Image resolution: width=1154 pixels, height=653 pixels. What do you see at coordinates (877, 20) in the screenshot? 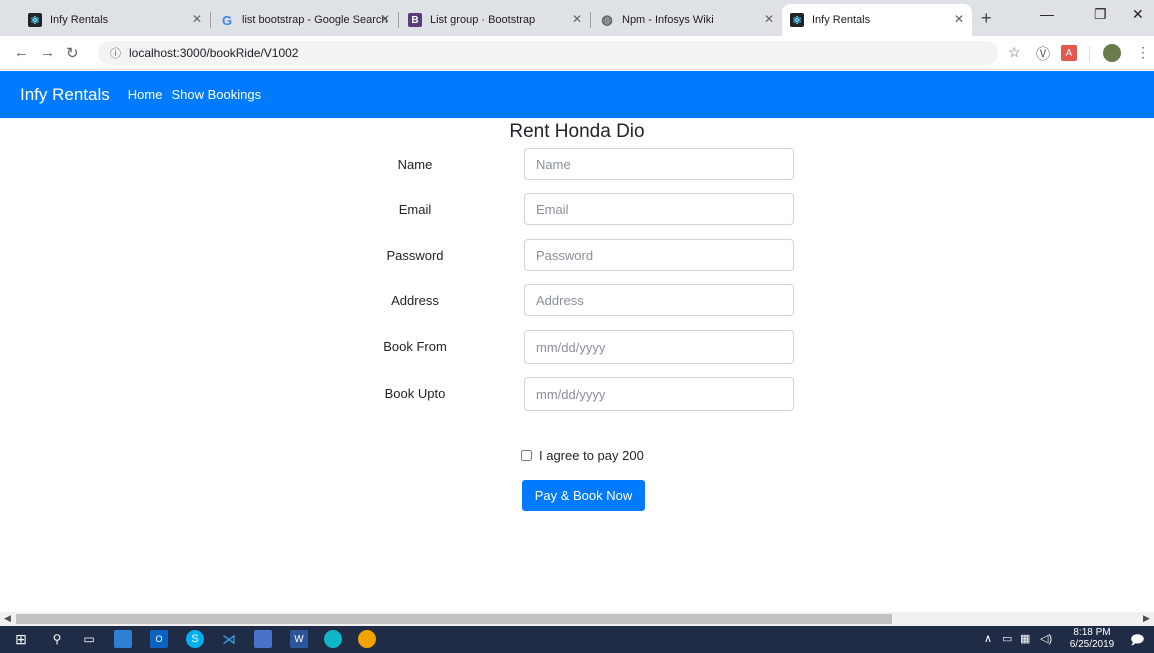
I see `browser-tab-infy-rentals-active: ⚛ Infy Rentals ✕` at bounding box center [877, 20].